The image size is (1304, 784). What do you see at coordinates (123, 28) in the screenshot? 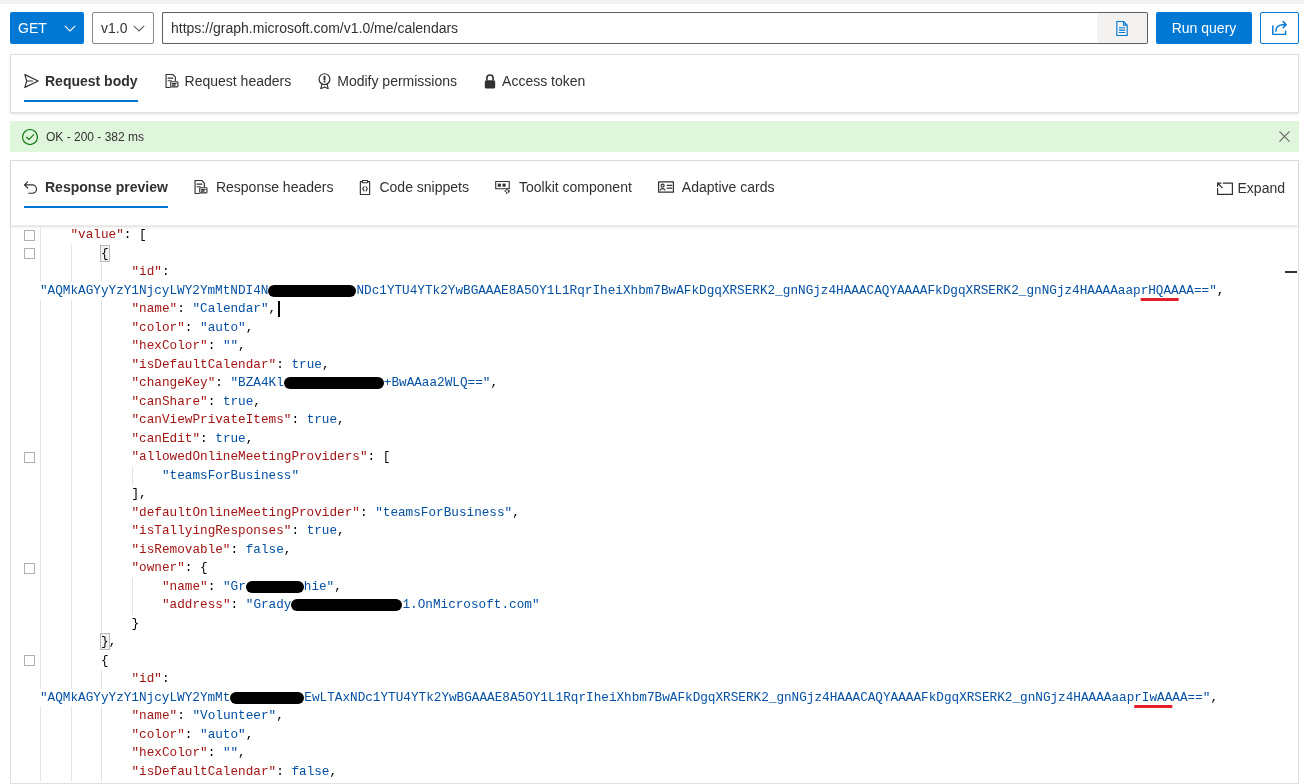
I see `version-dropdown: v1.0` at bounding box center [123, 28].